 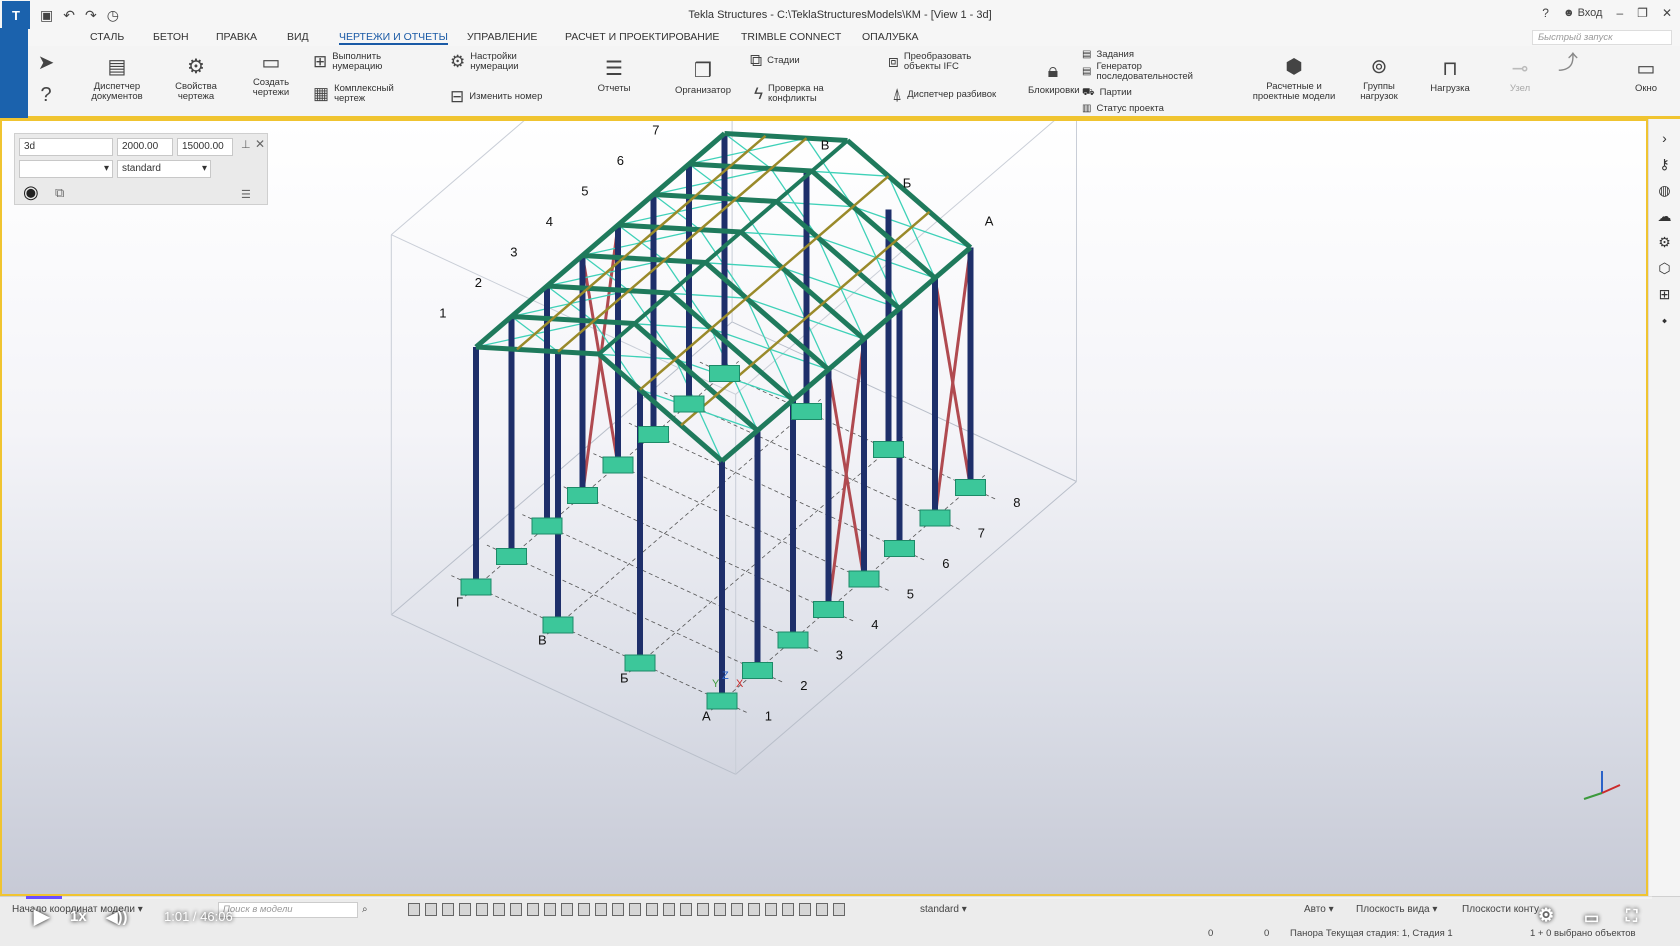 I want to click on doc-manager-button: ▤ Диспетчер документов, so click(x=117, y=79).